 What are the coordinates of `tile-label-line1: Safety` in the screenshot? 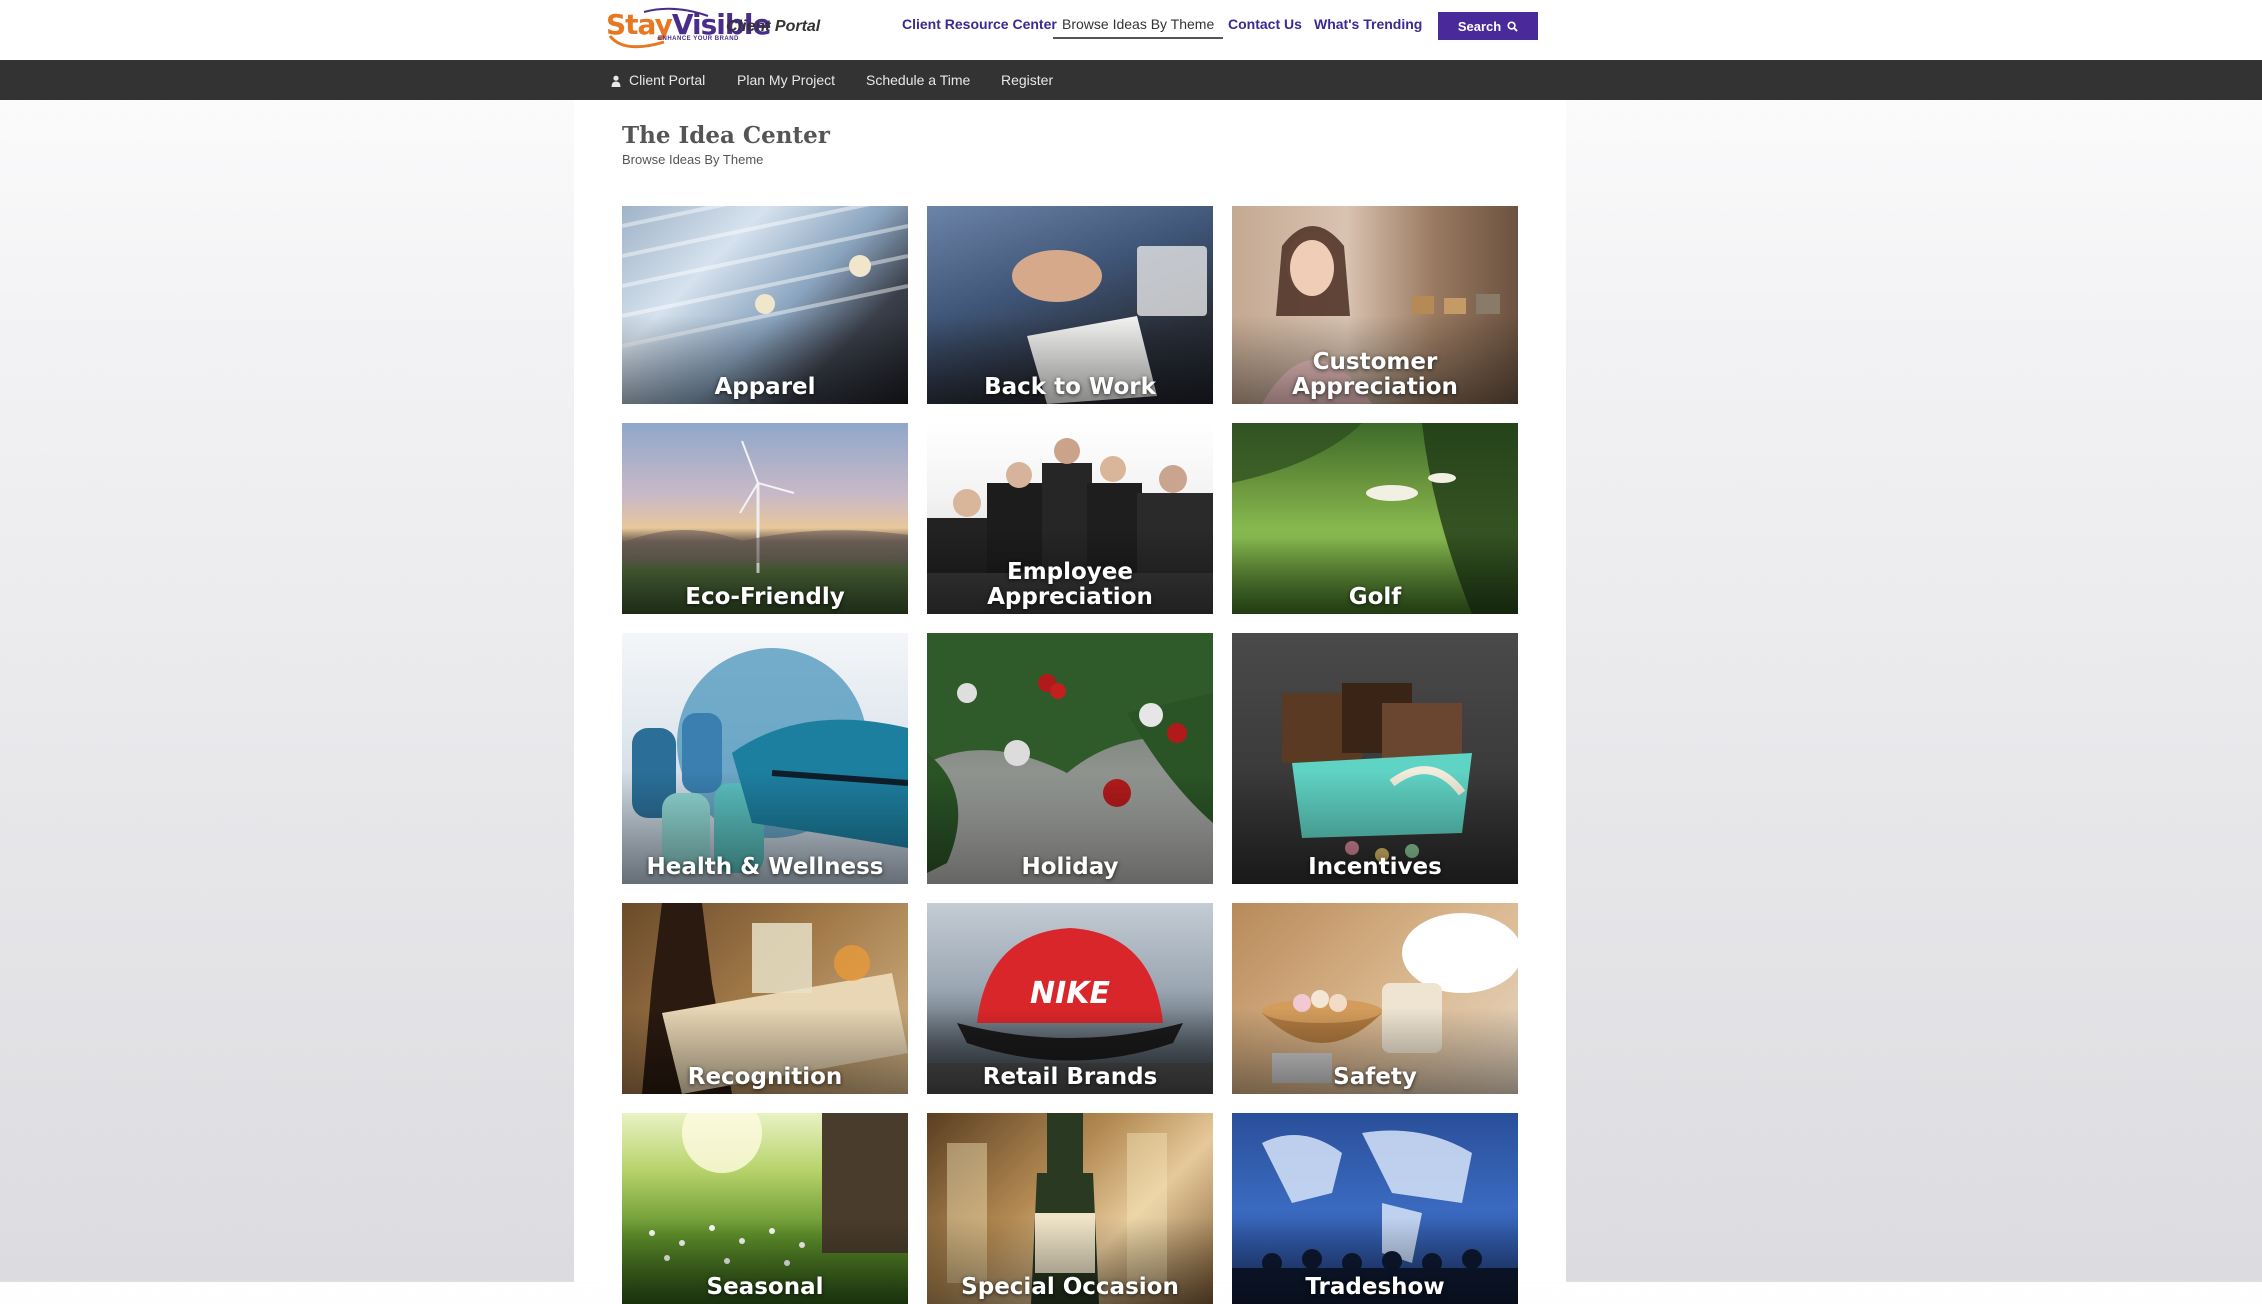 It's located at (1375, 1077).